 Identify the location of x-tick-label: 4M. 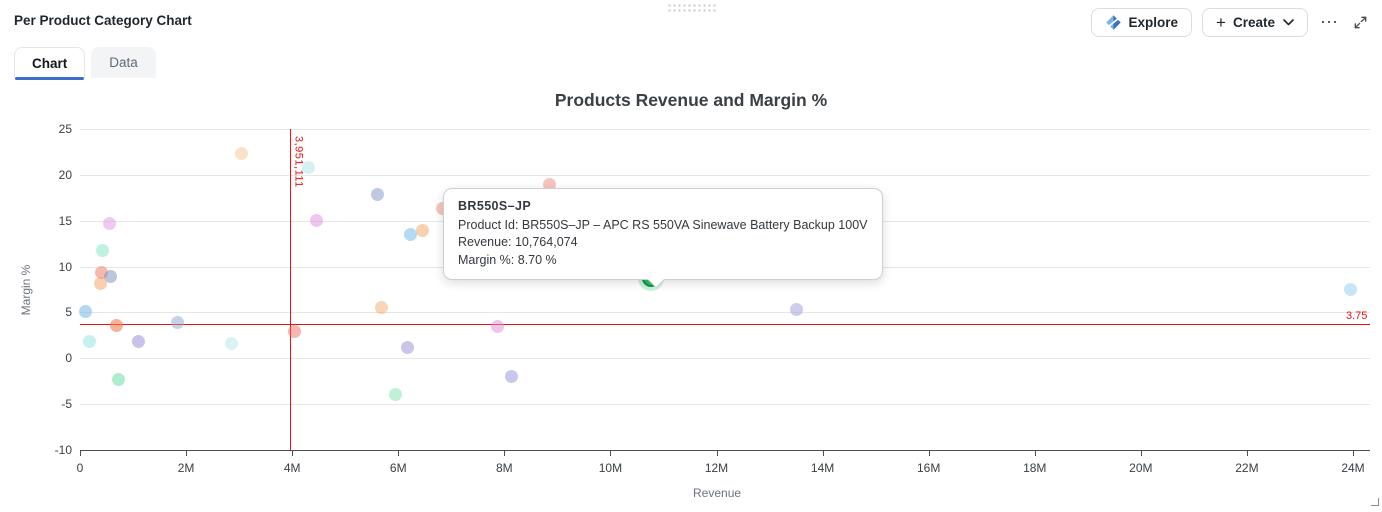
(292, 468).